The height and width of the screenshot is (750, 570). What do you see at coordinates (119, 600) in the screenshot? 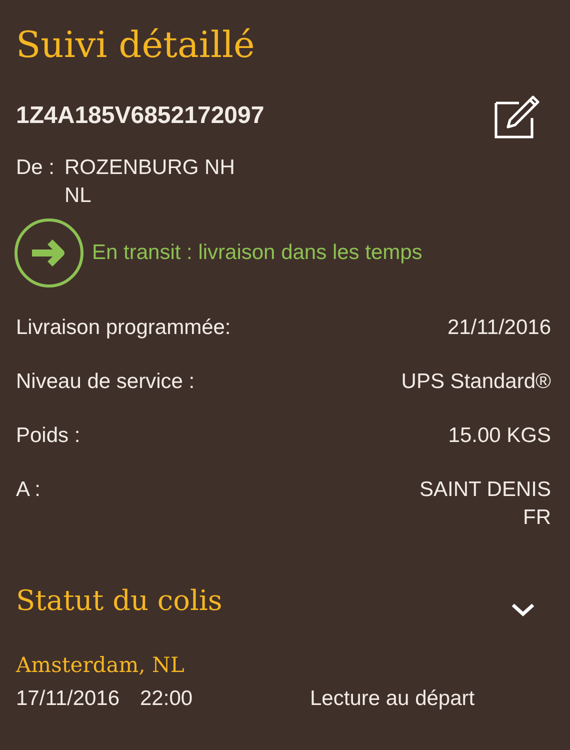
I see `section-title: Statut du colis` at bounding box center [119, 600].